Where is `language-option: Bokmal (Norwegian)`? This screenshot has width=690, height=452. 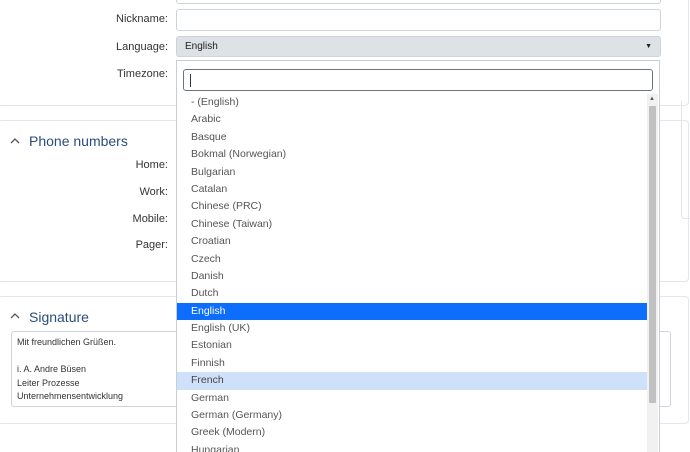 language-option: Bokmal (Norwegian) is located at coordinates (412, 154).